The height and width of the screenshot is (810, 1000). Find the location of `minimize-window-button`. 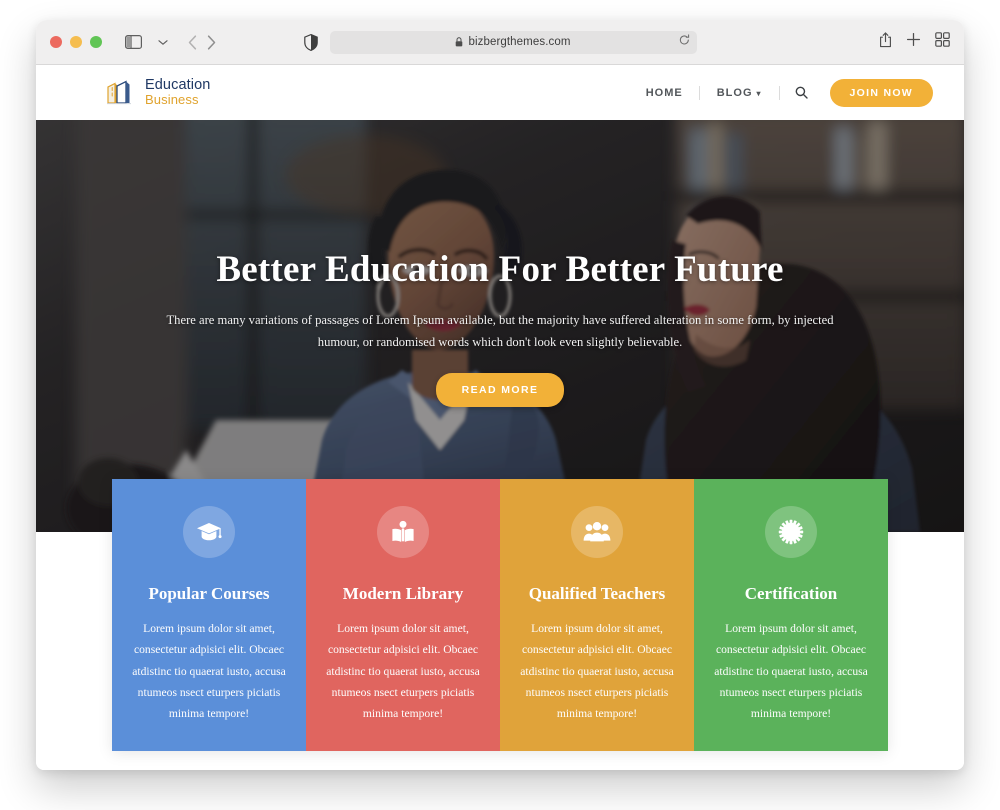

minimize-window-button is located at coordinates (76, 42).